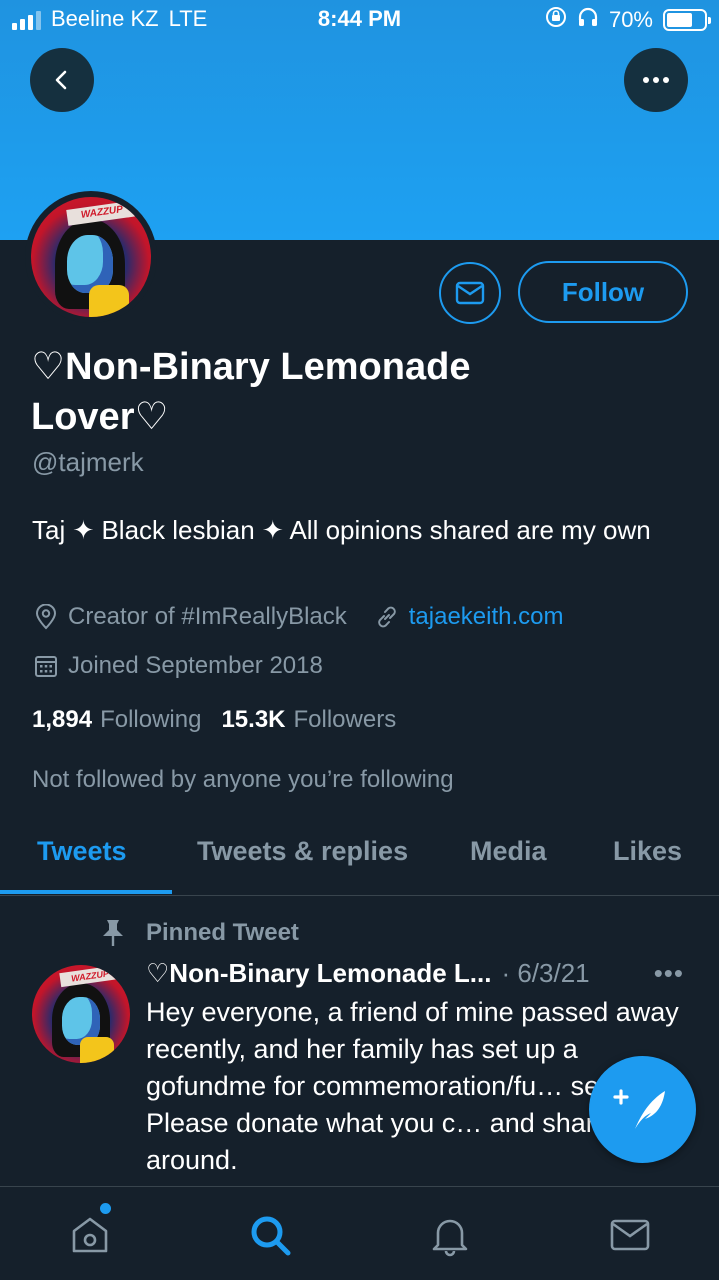 This screenshot has width=719, height=1280. I want to click on tweet-more-button: •••, so click(669, 973).